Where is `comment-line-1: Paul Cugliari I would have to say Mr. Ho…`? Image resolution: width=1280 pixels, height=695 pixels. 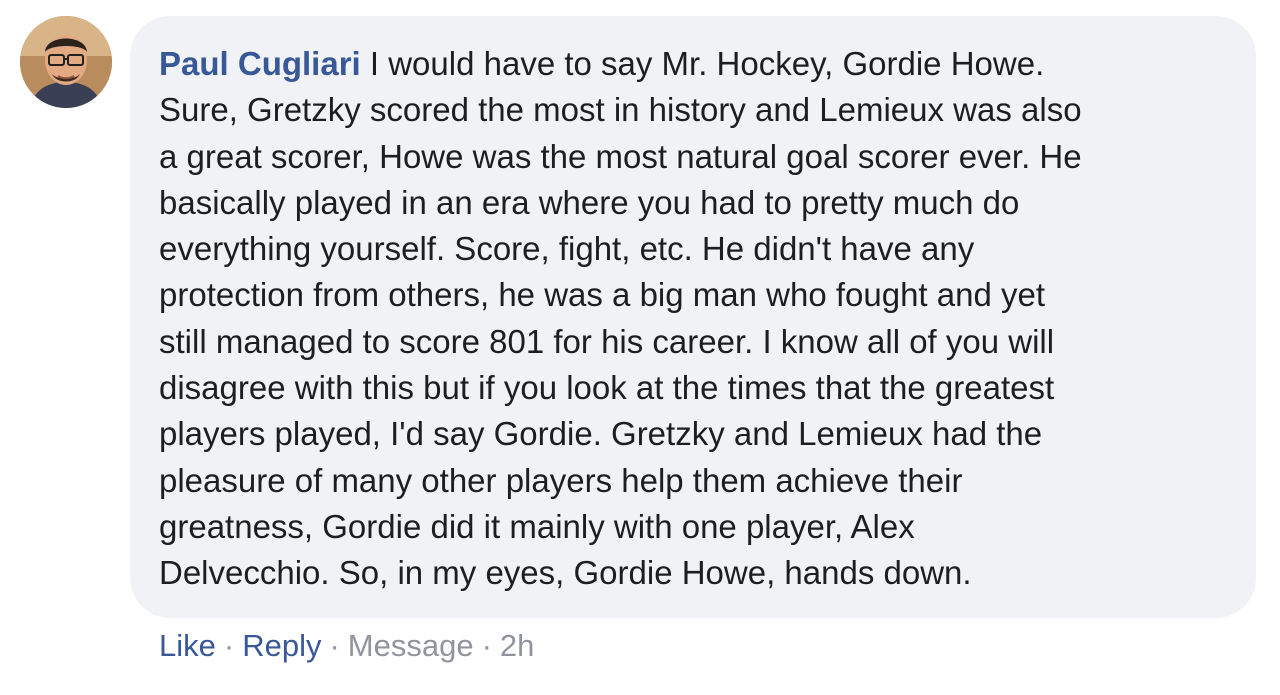
comment-line-1: Paul Cugliari I would have to say Mr. Ho… is located at coordinates (692, 64).